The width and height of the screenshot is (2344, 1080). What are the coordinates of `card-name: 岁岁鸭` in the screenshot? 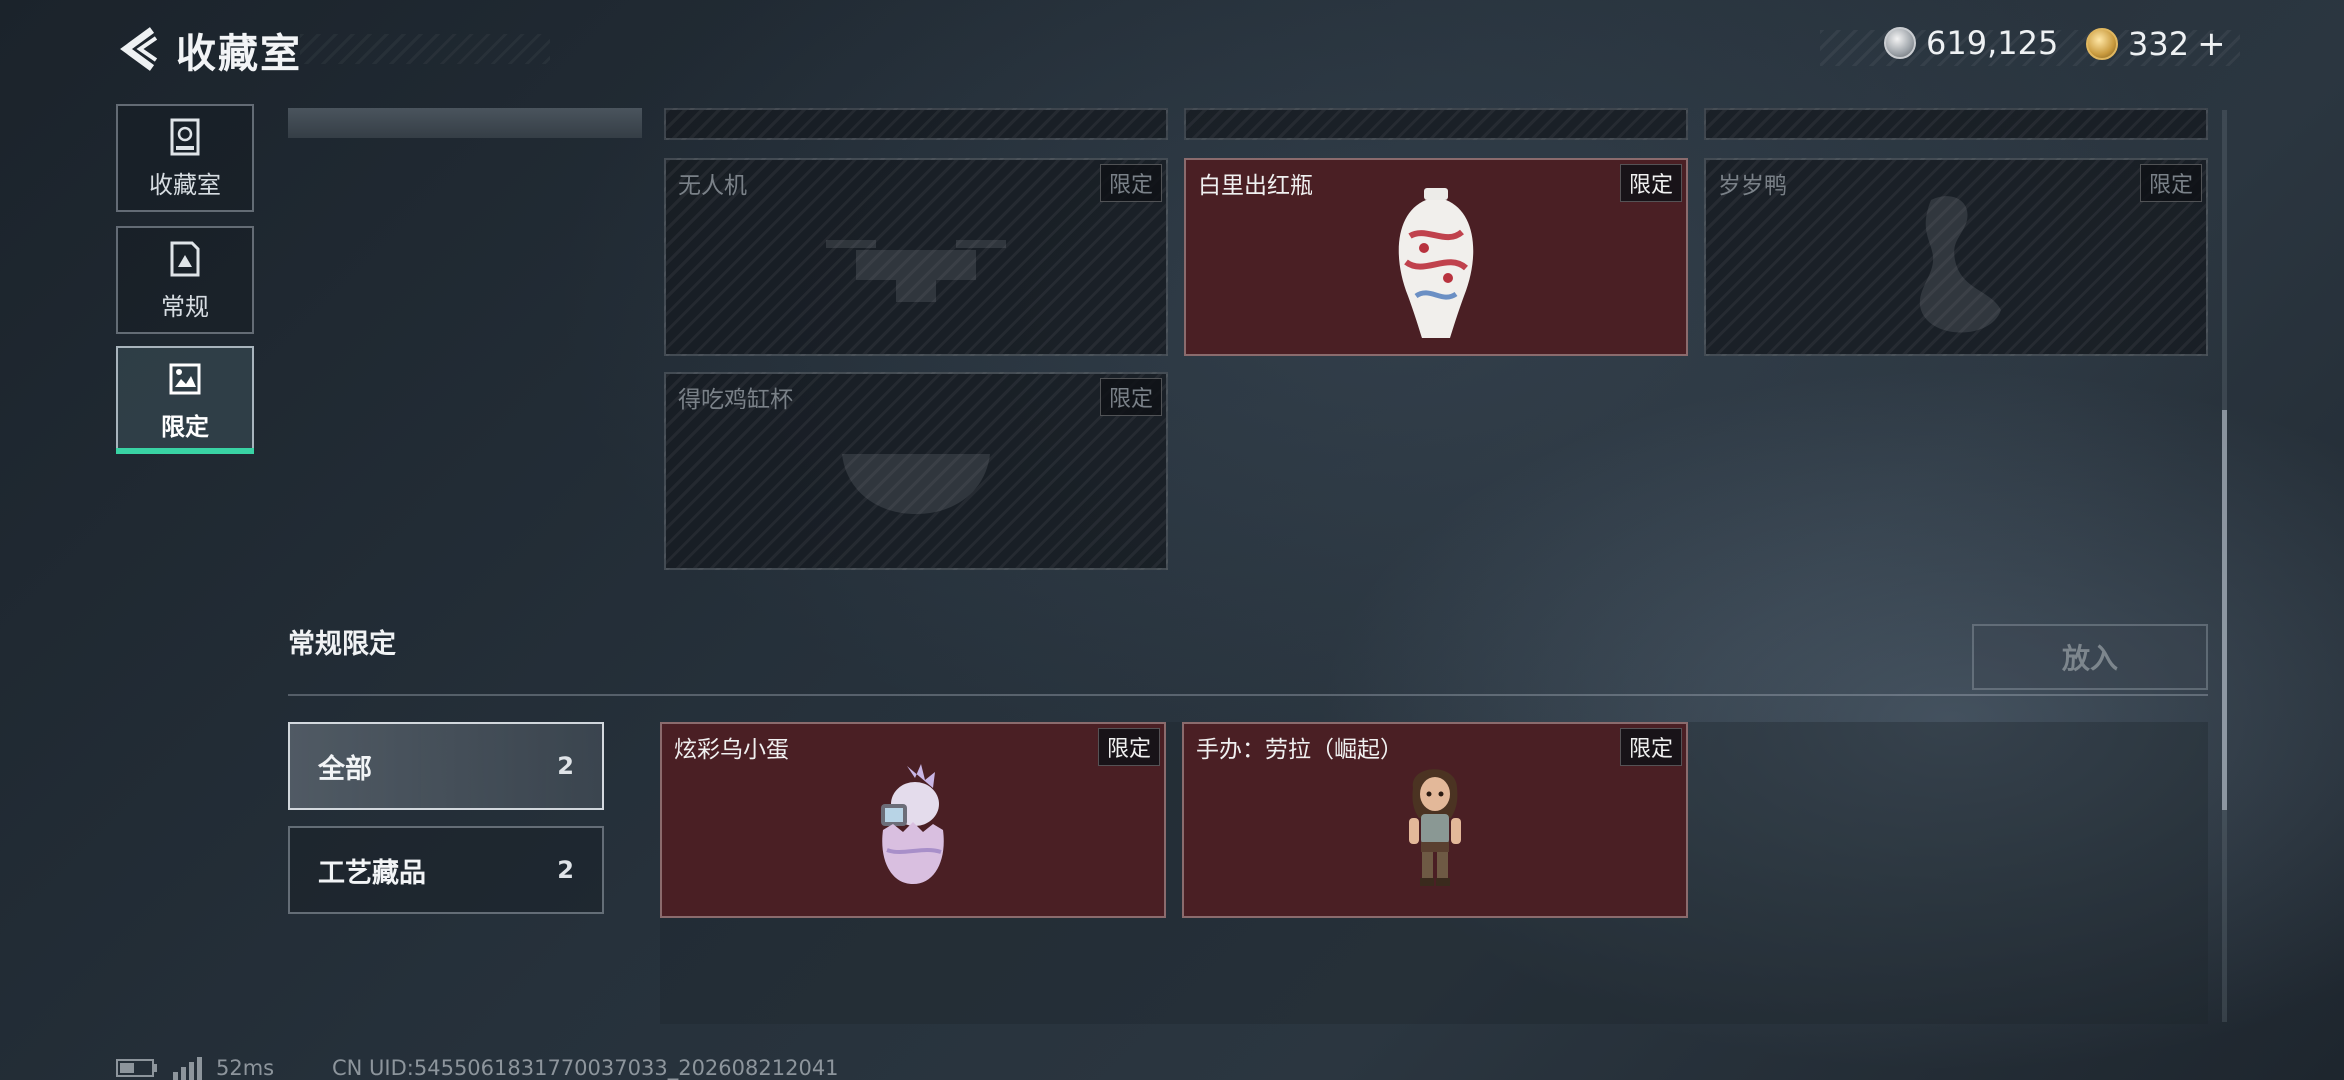 It's located at (1752, 186).